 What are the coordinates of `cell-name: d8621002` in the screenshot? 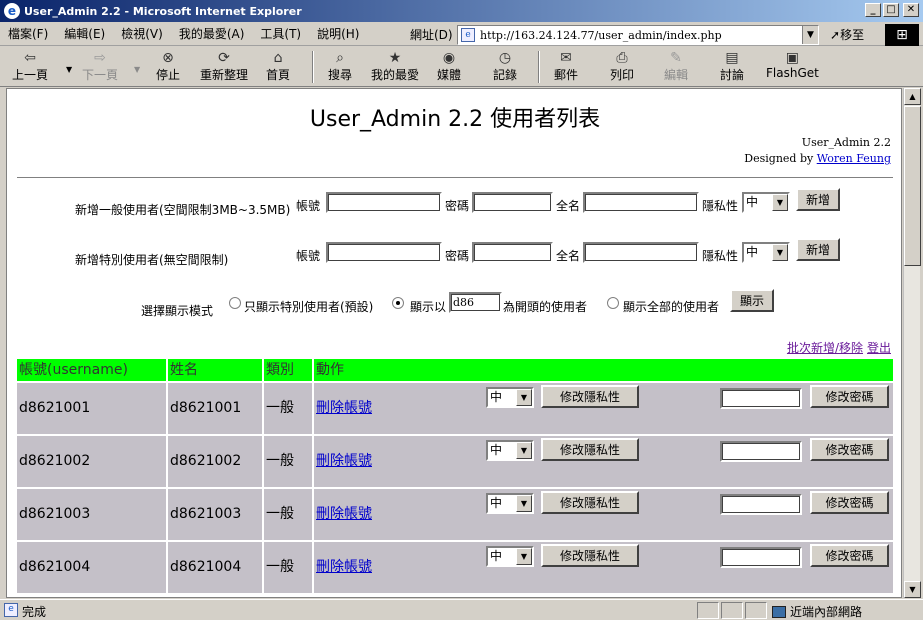 It's located at (215, 461).